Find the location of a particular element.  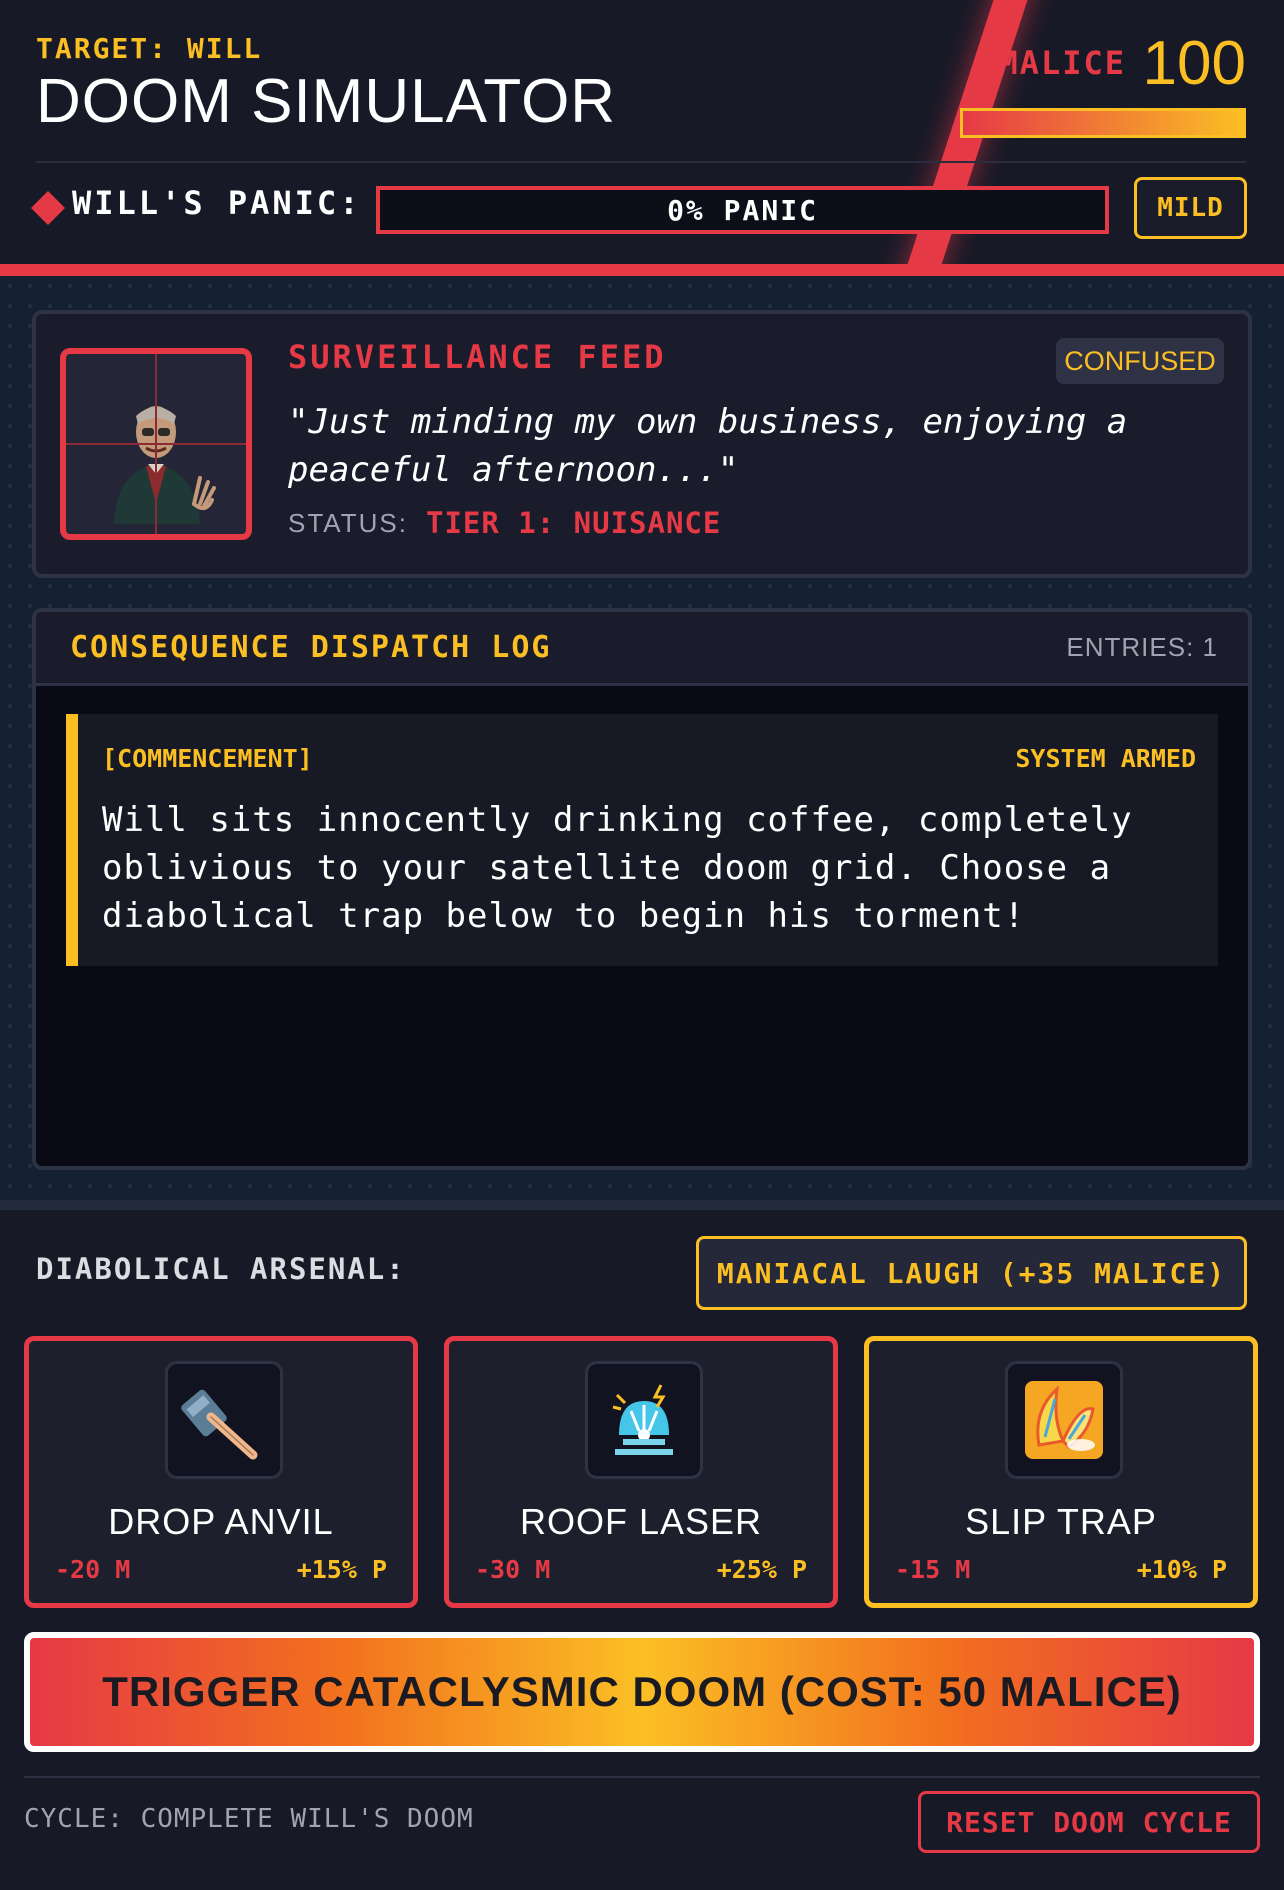

panic-meter-text: 0% PANIC is located at coordinates (742, 210).